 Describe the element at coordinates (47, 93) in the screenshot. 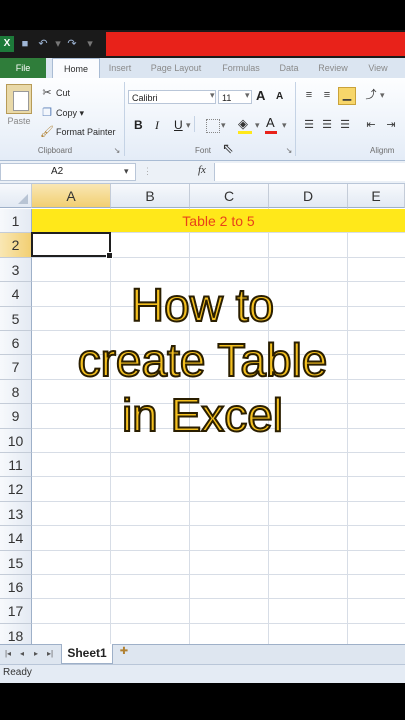

I see `cut-icon: ✂` at that location.